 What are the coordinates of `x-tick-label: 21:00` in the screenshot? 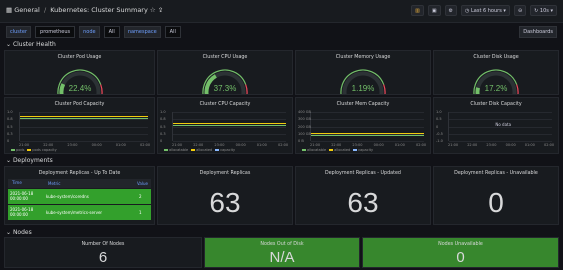 It's located at (315, 145).